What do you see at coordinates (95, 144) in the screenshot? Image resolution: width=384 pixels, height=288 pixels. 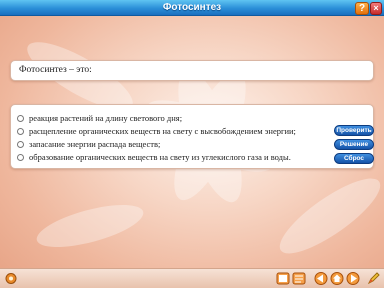 I see `answer-label: запасание энергии распада веществ;` at bounding box center [95, 144].